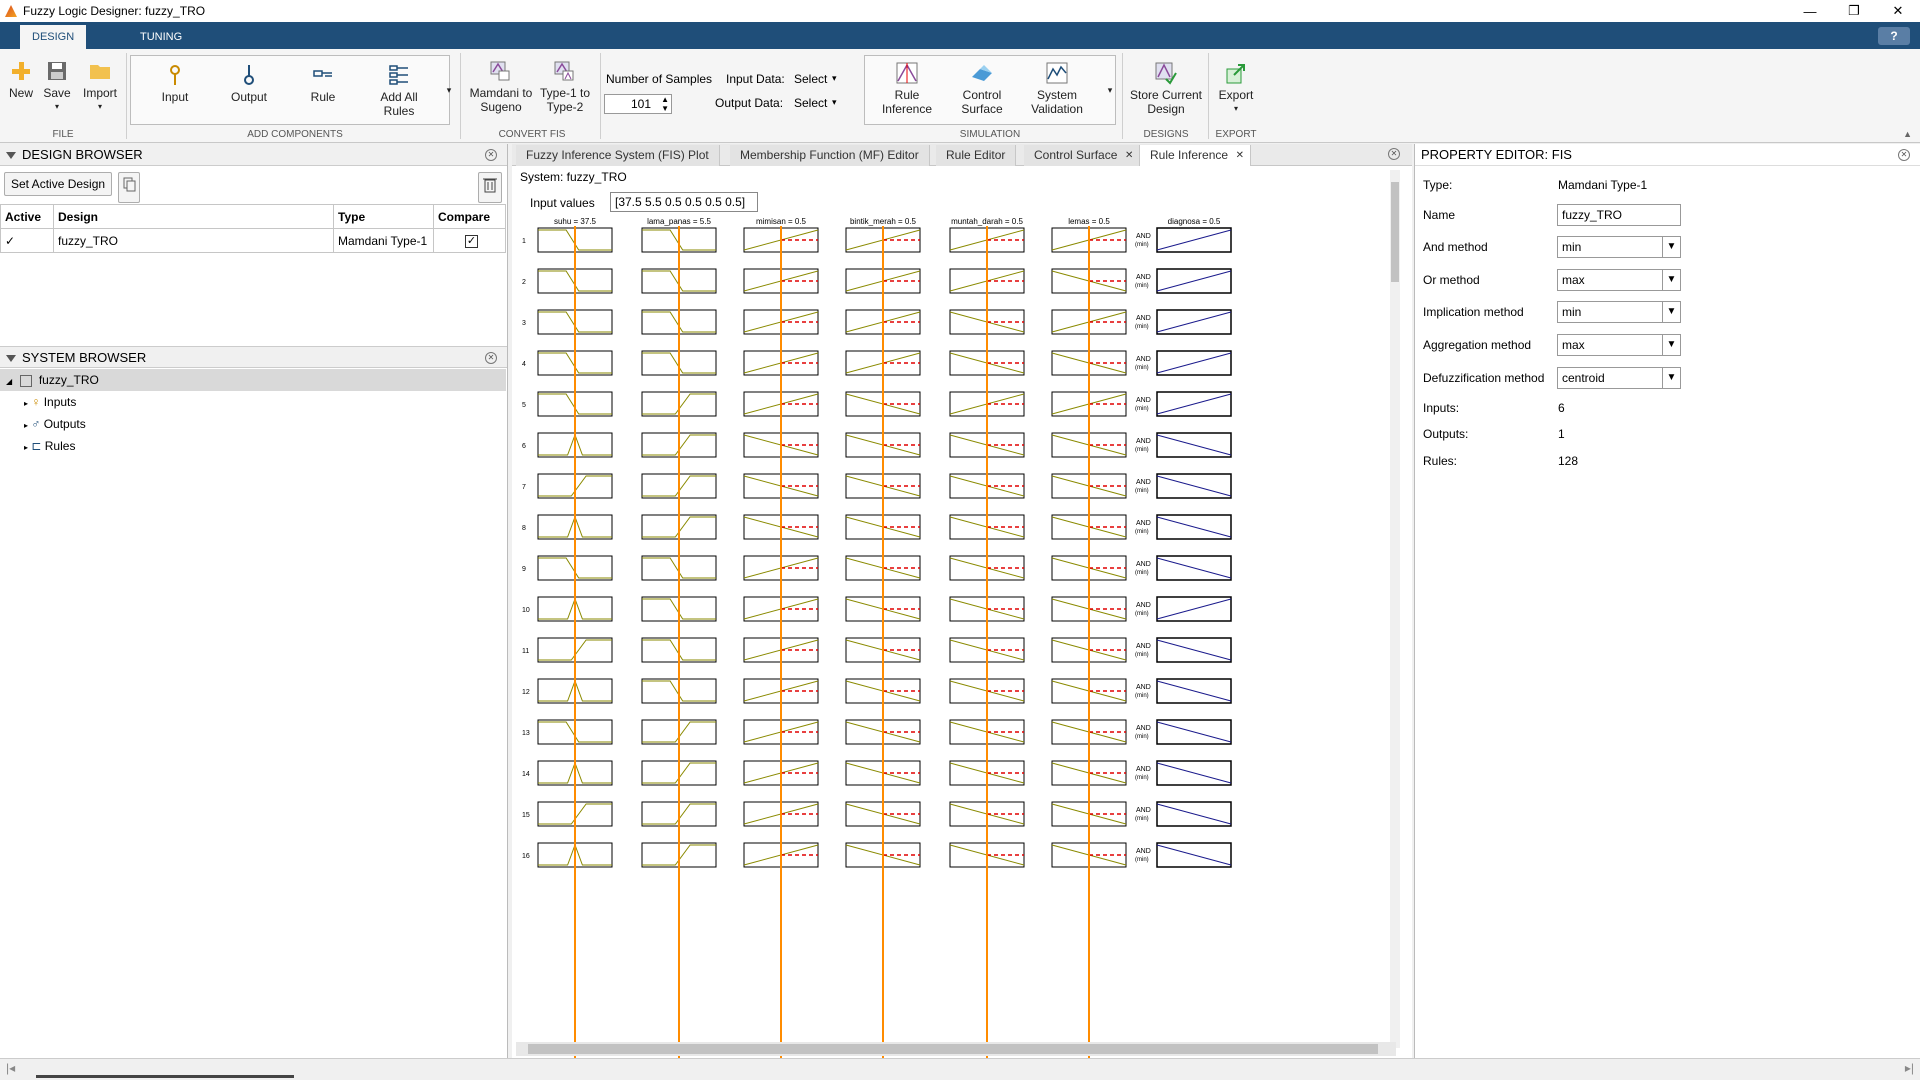 The width and height of the screenshot is (1920, 1080). I want to click on collapse-ribbon-icon: ▲, so click(1907, 134).